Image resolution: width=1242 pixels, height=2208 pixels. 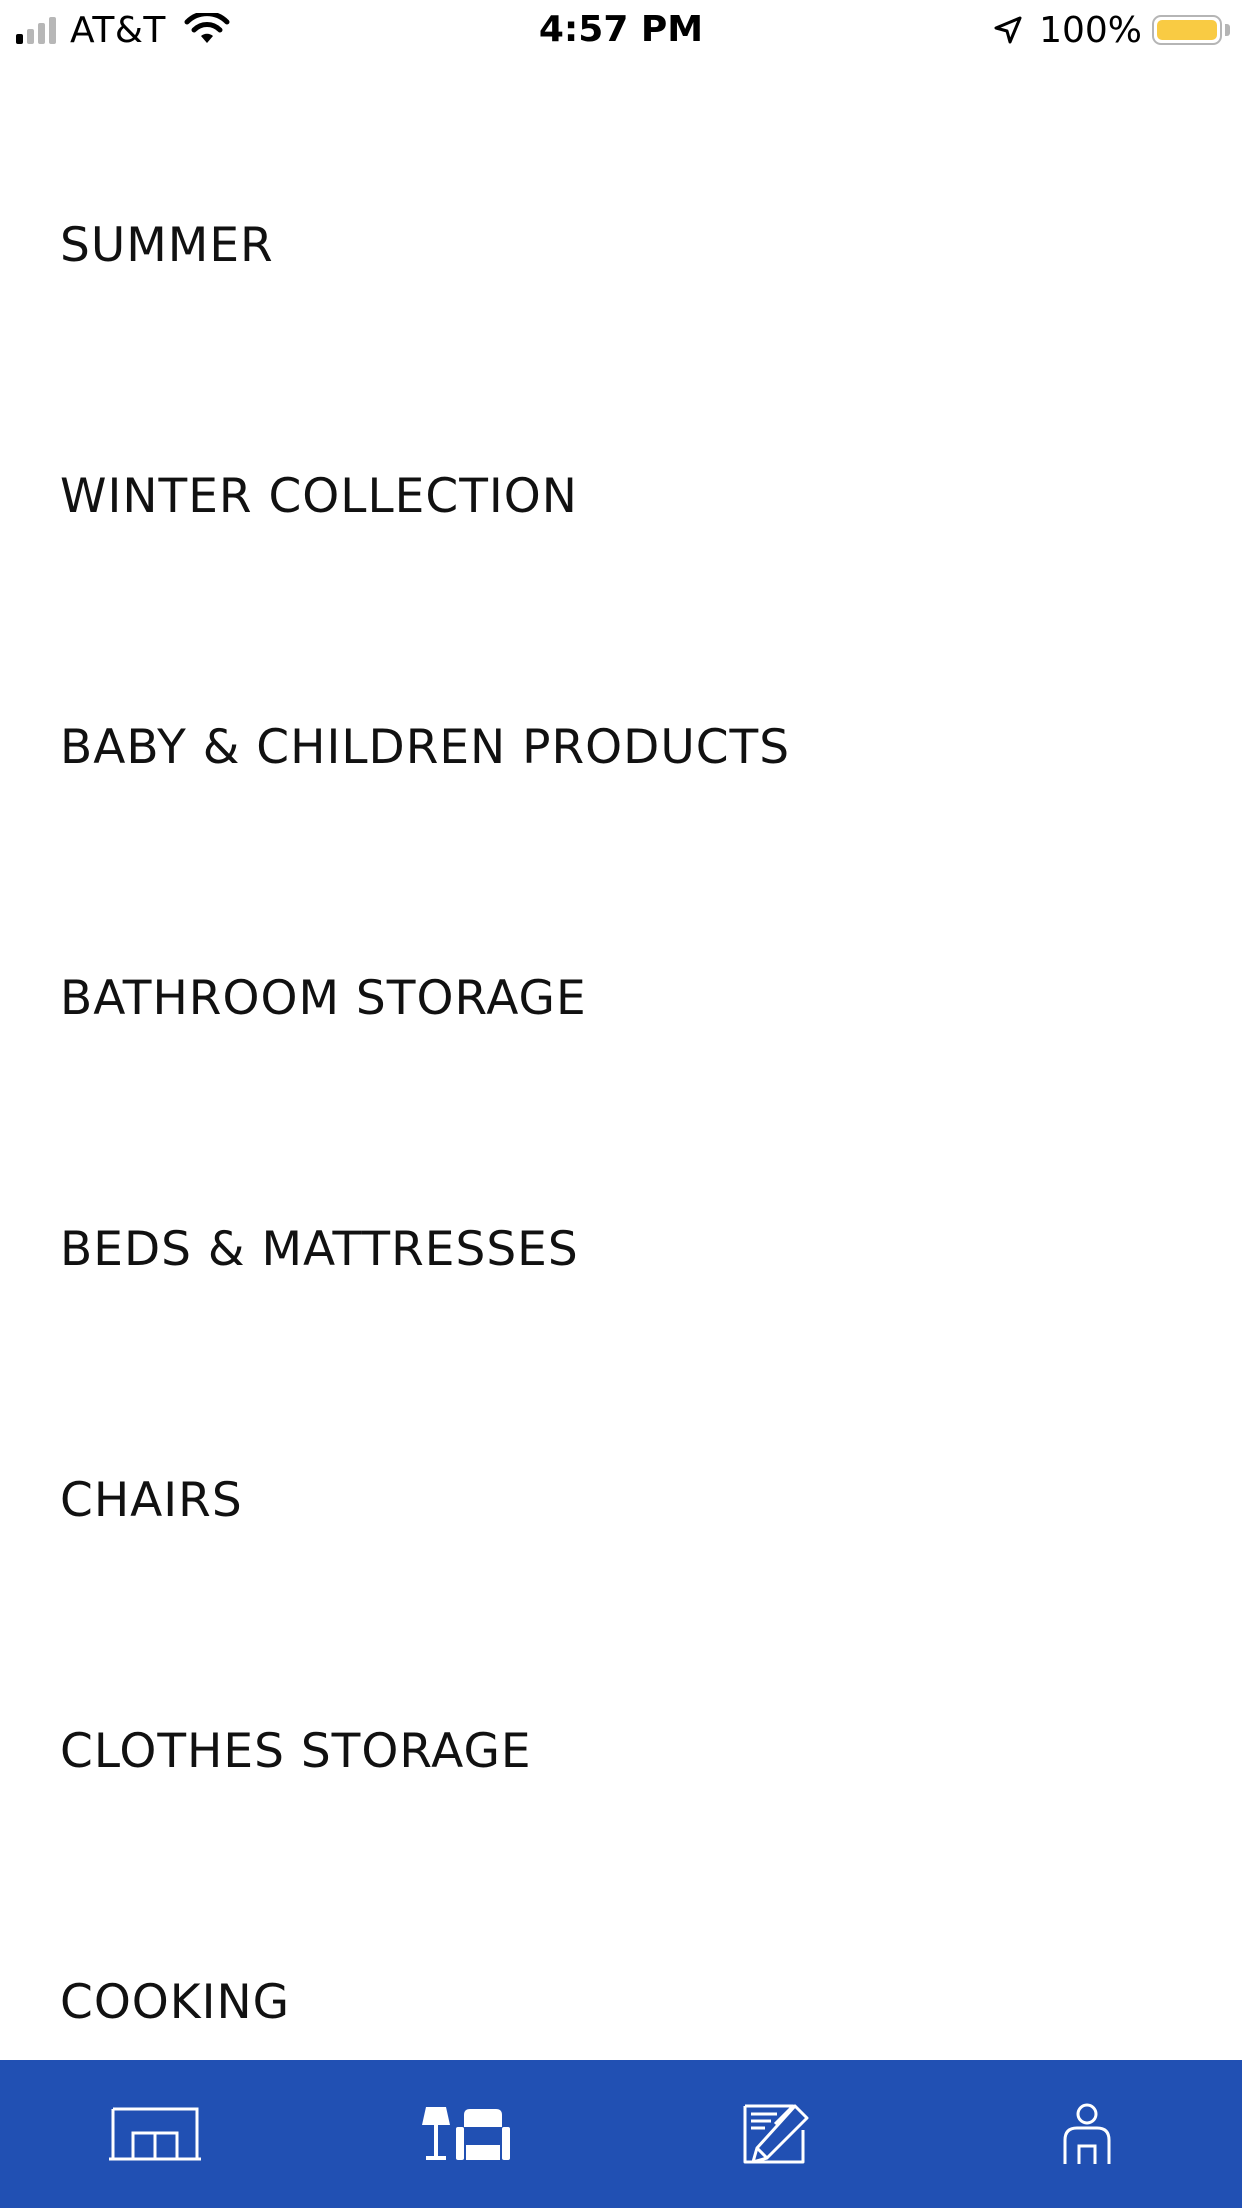 What do you see at coordinates (296, 1752) in the screenshot?
I see `category-item-clothes-storage: CLOTHES STORAGE` at bounding box center [296, 1752].